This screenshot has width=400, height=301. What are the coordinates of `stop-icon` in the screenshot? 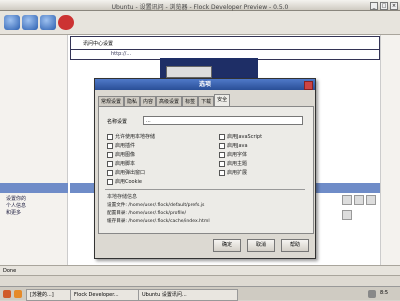 It's located at (66, 22).